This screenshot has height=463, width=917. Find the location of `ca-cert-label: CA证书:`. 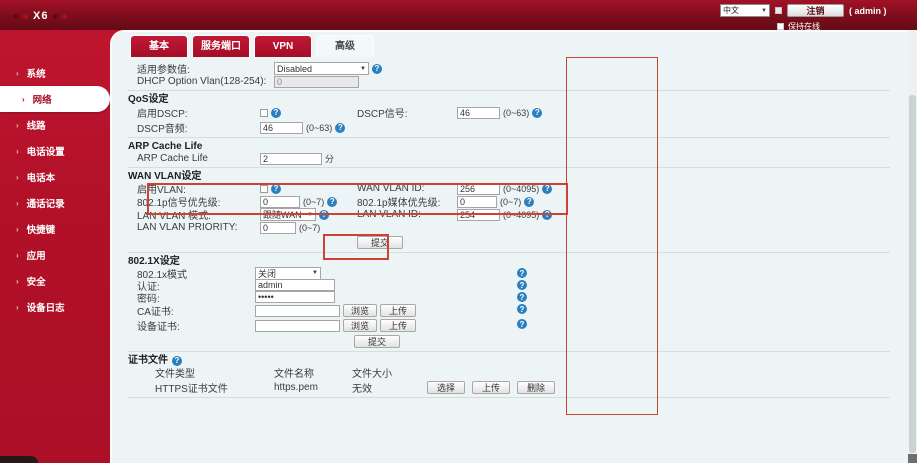

ca-cert-label: CA证书: is located at coordinates (155, 312).